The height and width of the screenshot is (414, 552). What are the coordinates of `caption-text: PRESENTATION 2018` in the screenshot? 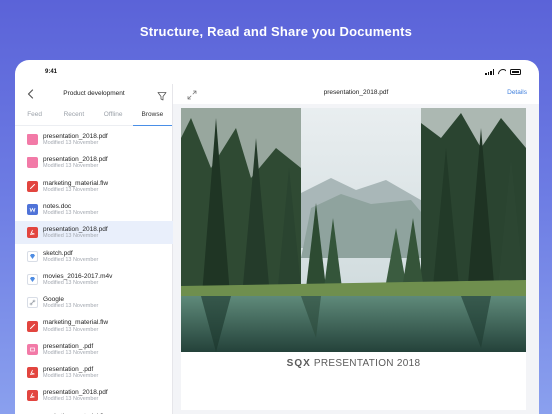 It's located at (367, 363).